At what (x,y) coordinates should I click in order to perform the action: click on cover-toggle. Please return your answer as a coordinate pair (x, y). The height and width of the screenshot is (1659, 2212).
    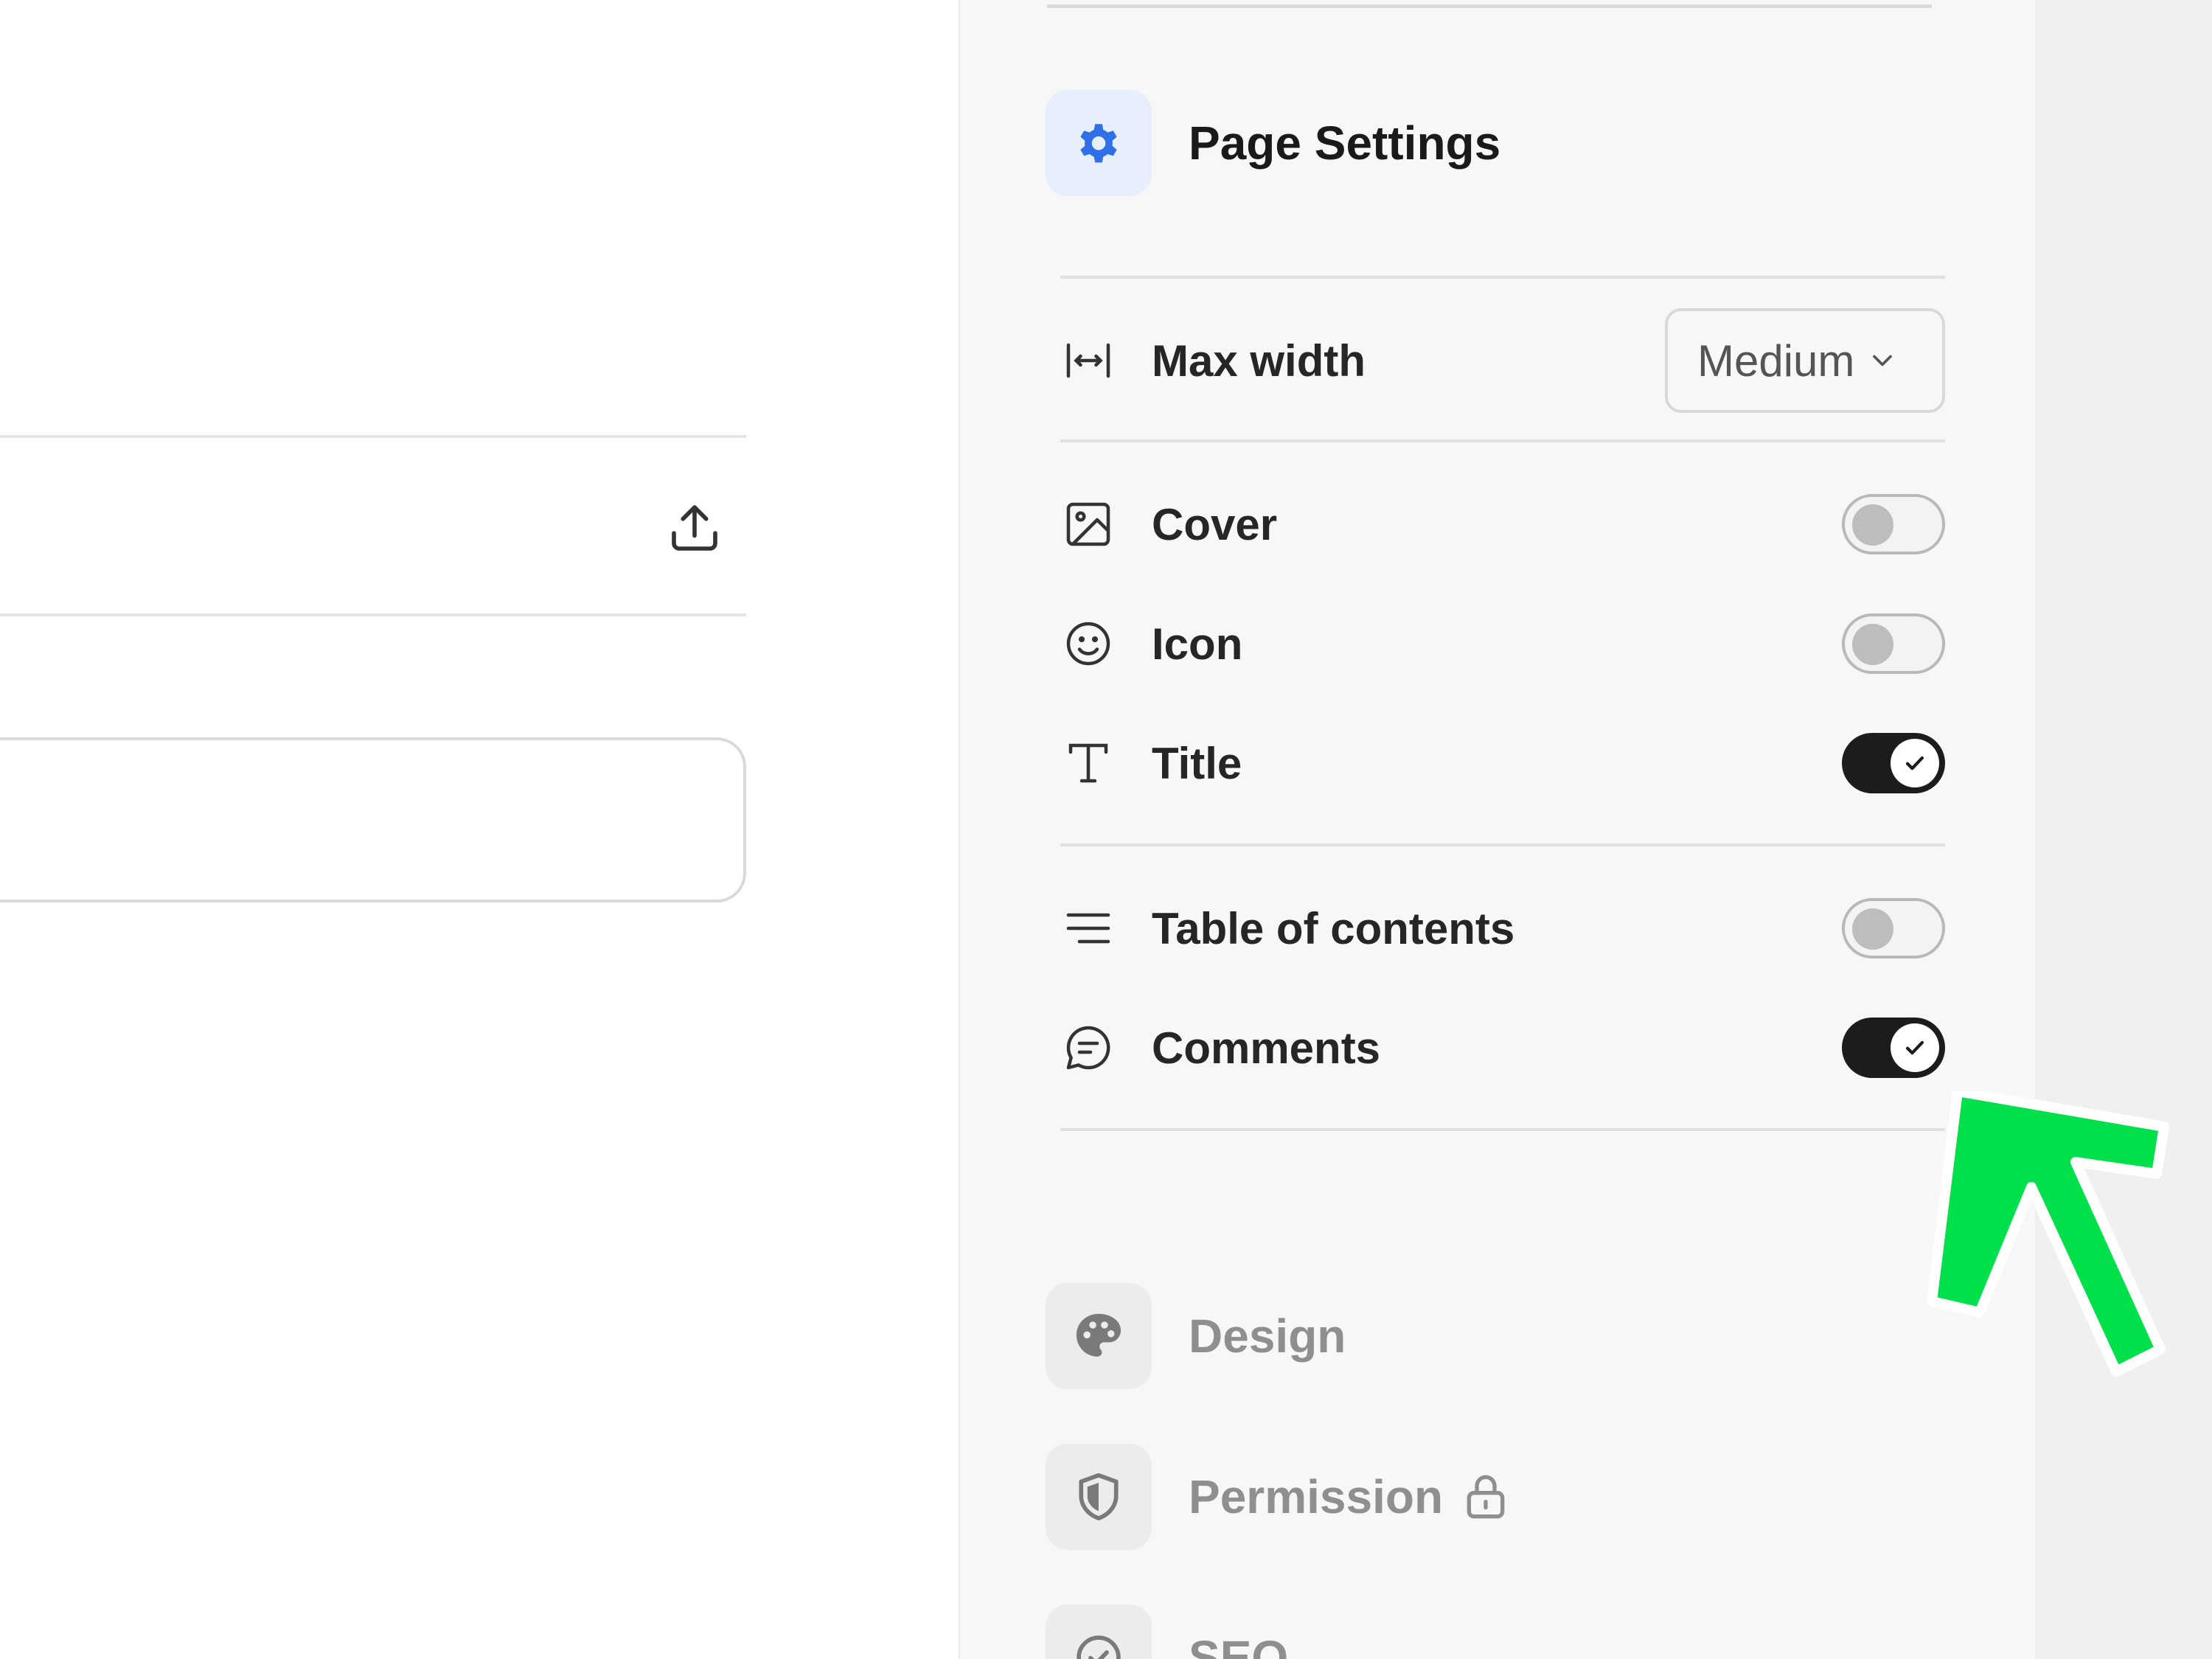
    Looking at the image, I should click on (1893, 524).